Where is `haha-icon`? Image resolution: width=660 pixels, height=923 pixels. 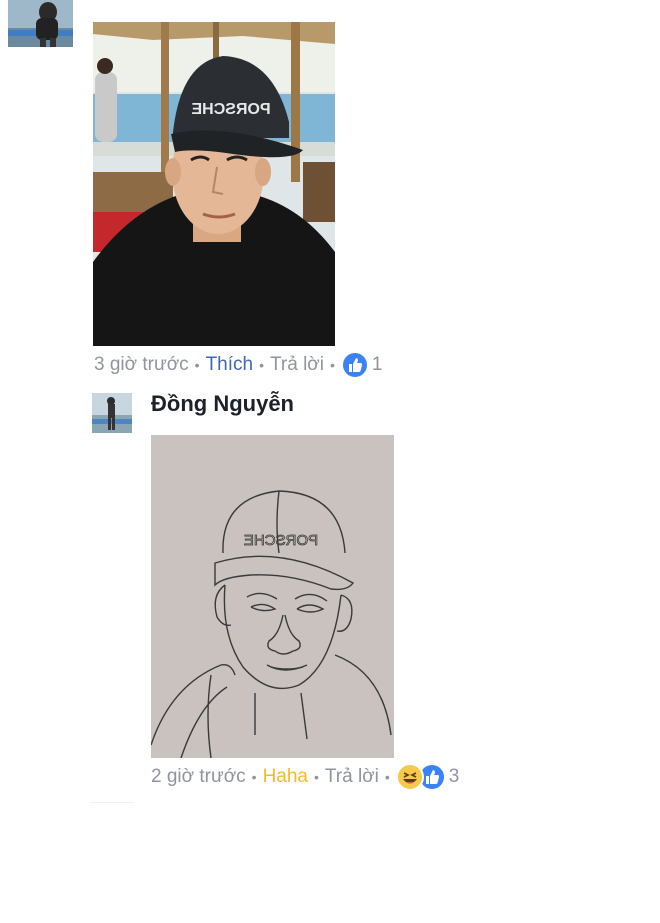 haha-icon is located at coordinates (409, 777).